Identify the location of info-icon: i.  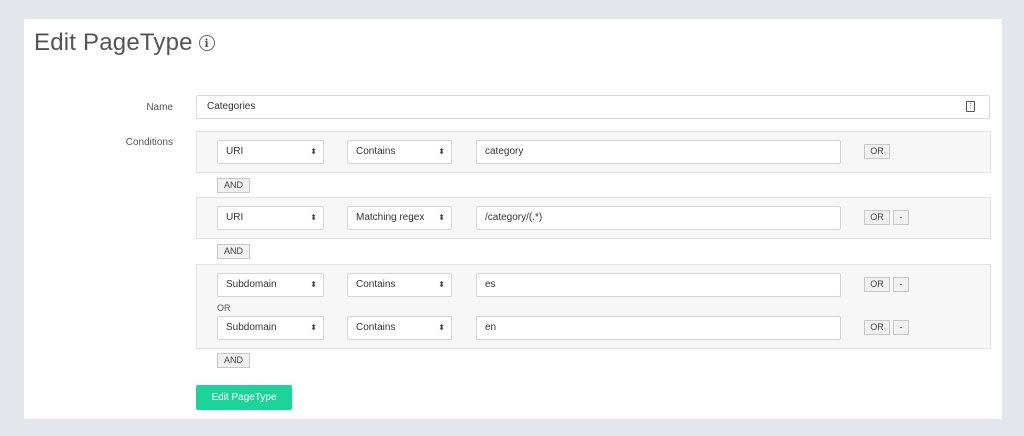
(206, 43).